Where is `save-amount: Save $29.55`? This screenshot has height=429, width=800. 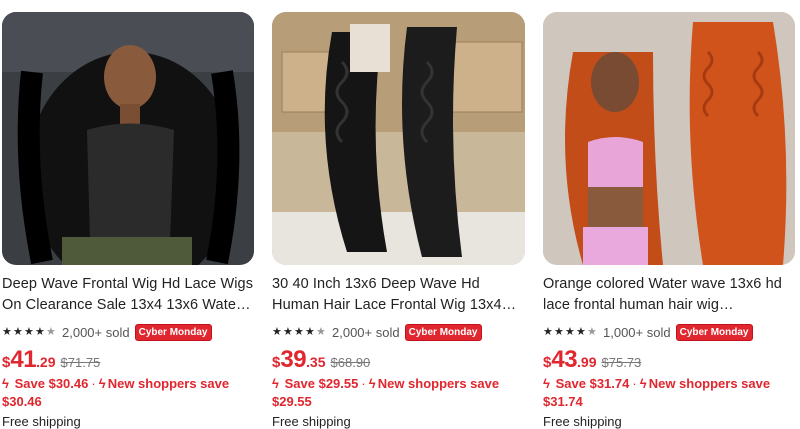 save-amount: Save $29.55 is located at coordinates (321, 383).